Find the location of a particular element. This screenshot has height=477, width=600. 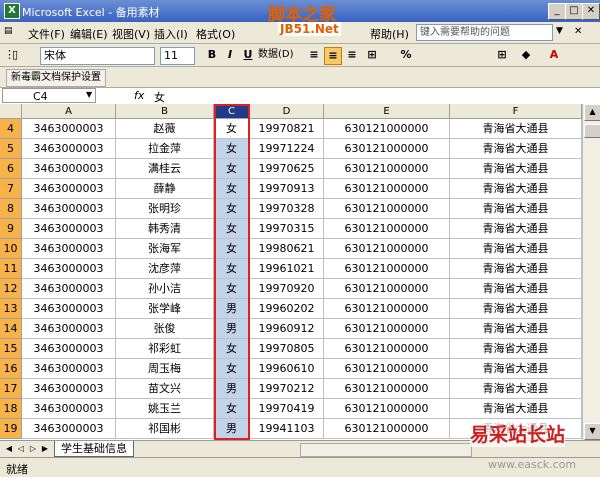

align-left-icon: ≡ is located at coordinates (314, 55).